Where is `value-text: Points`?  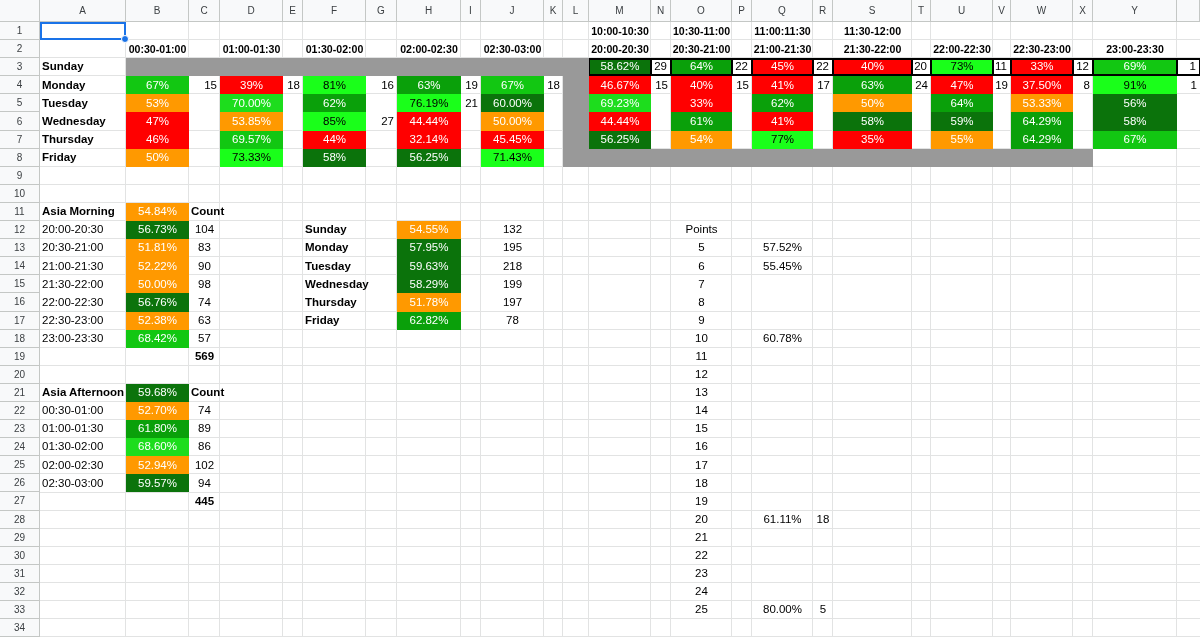 value-text: Points is located at coordinates (701, 230).